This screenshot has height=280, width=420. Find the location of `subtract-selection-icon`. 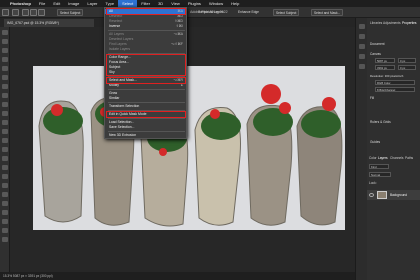

subtract-selection-icon is located at coordinates (41, 12).